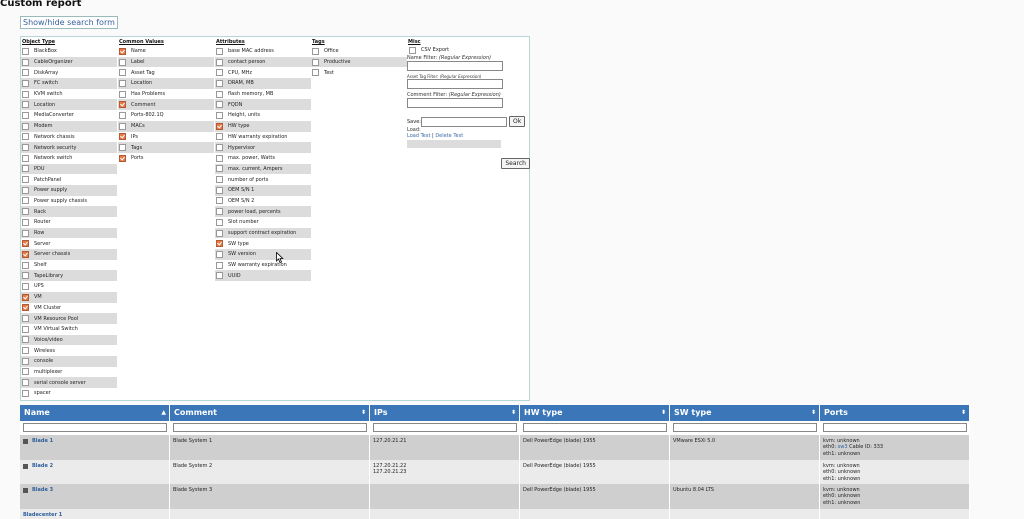 This screenshot has height=519, width=1024. Describe the element at coordinates (517, 121) in the screenshot. I see `ok-button: Ok` at that location.